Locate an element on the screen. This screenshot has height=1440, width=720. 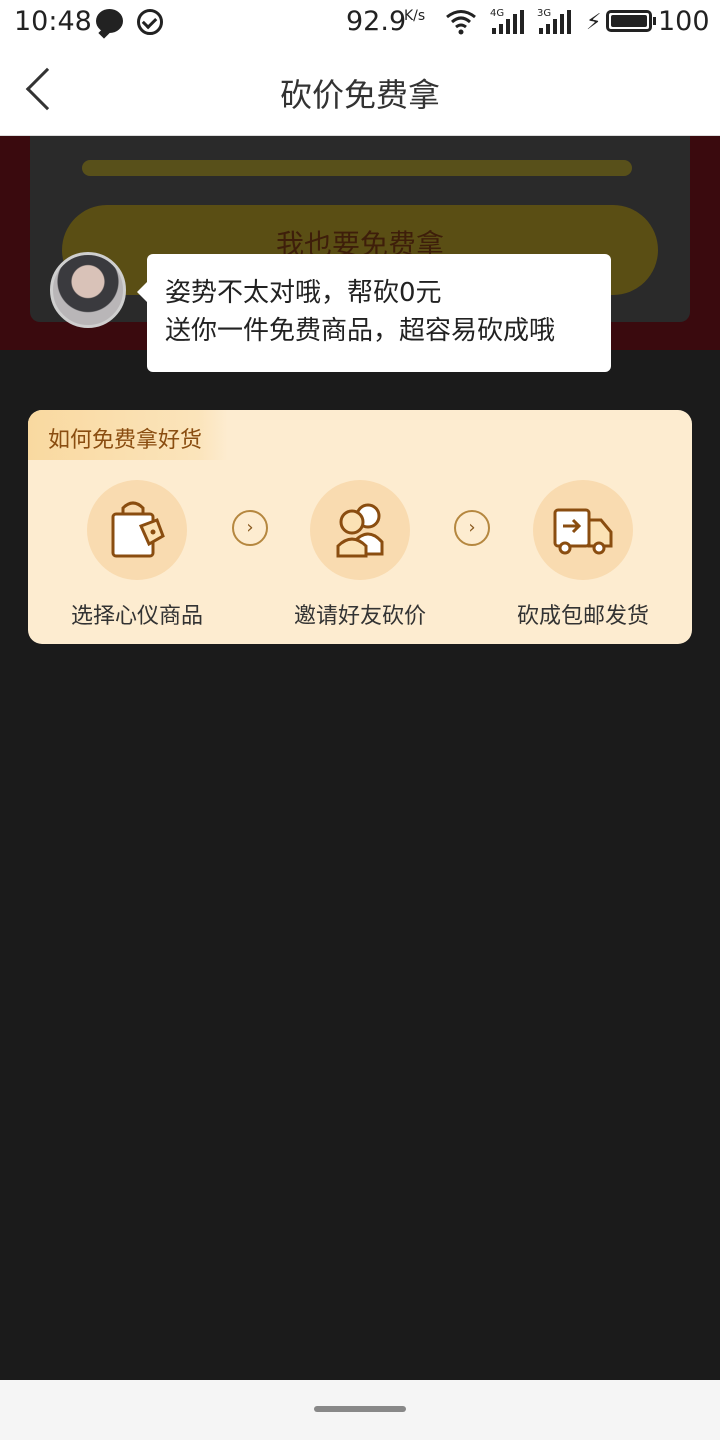
step-label: 选择心仪商品 is located at coordinates (136, 616).